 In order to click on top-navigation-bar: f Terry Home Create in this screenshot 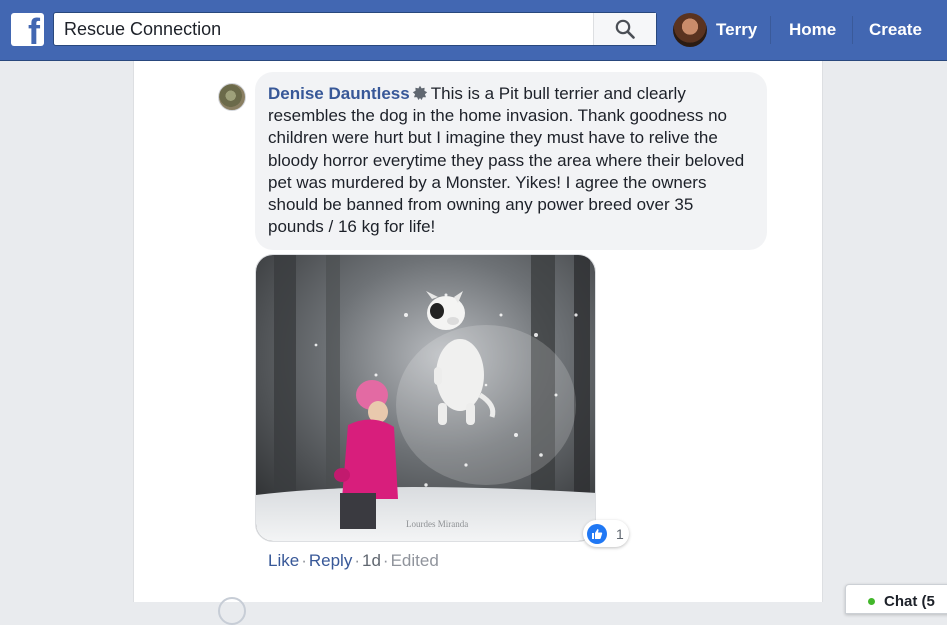, I will do `click(473, 30)`.